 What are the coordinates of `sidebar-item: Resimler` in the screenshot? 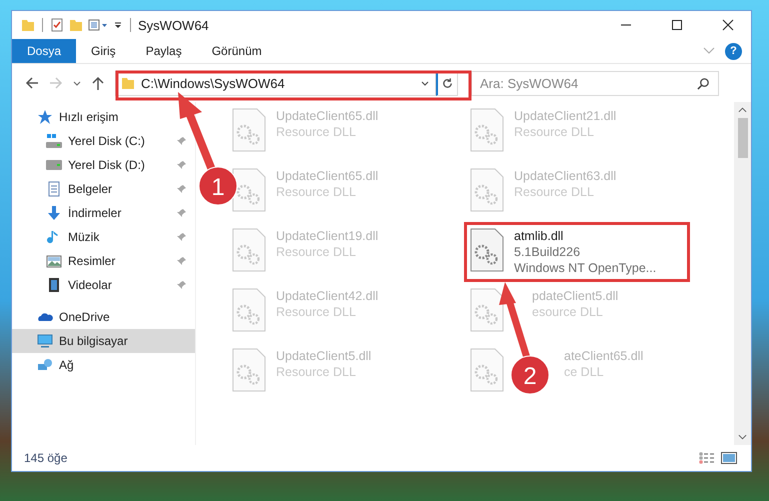 It's located at (103, 261).